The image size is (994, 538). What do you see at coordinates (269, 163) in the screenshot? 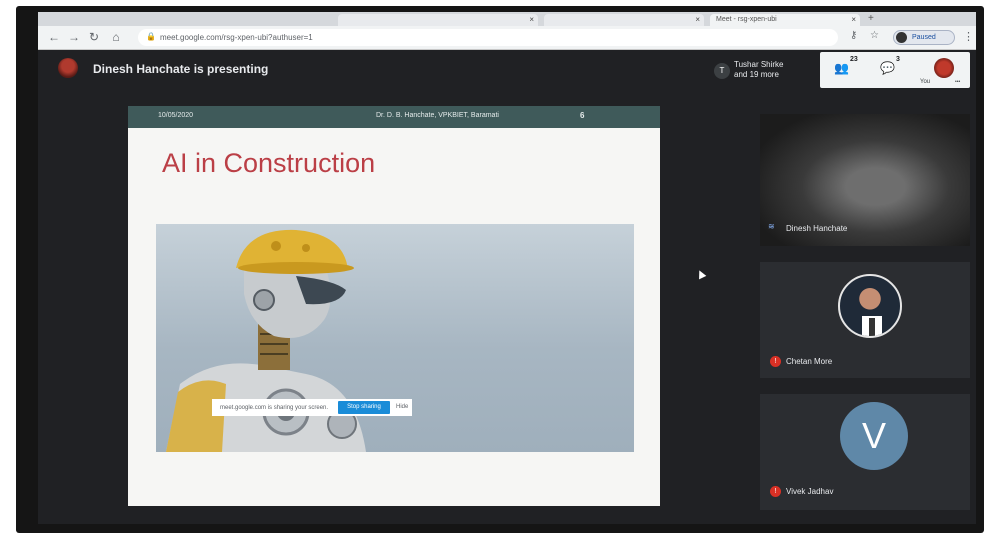
I see `slide-title: AI in Construction` at bounding box center [269, 163].